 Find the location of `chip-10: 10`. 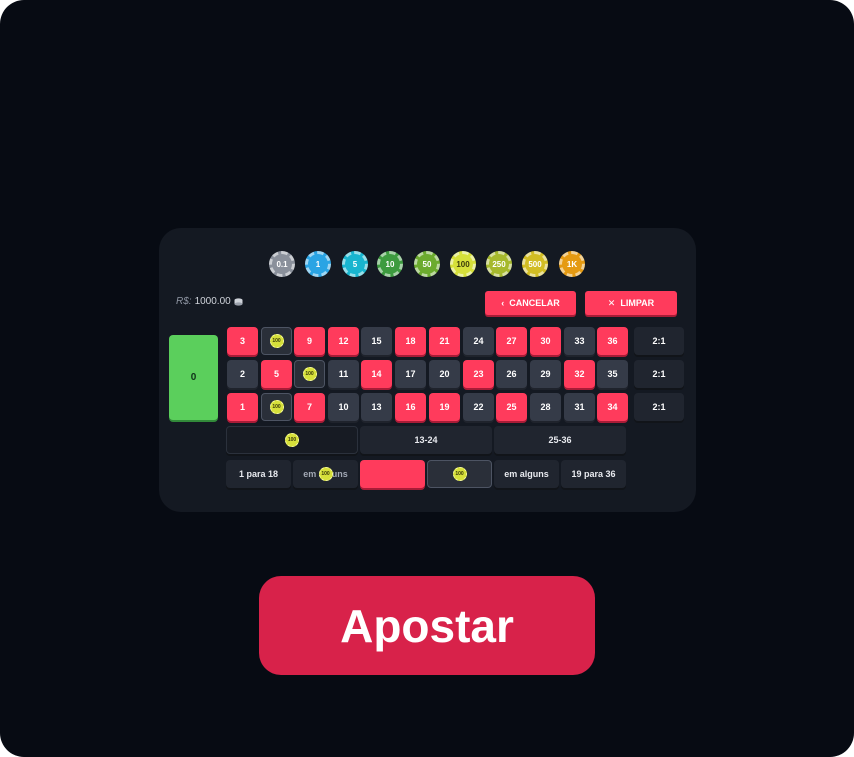

chip-10: 10 is located at coordinates (390, 264).